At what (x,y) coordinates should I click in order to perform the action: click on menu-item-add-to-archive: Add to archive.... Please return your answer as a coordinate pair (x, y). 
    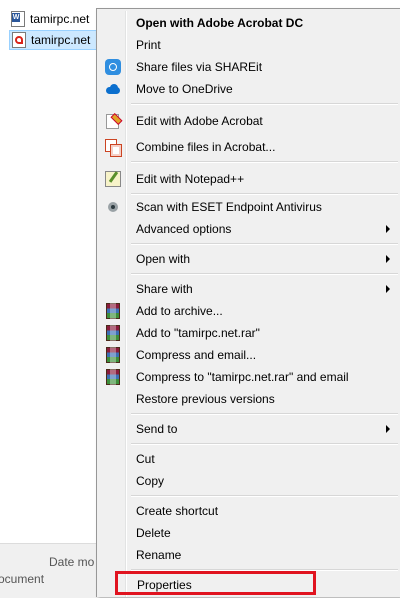
    Looking at the image, I should click on (249, 311).